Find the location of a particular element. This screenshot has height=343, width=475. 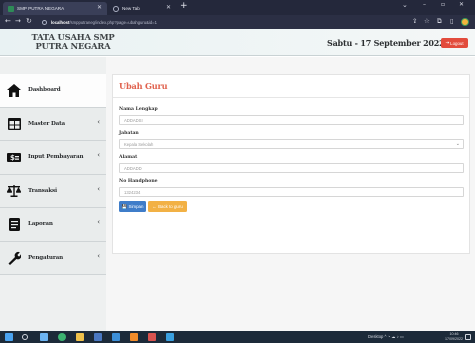

sidebar-item-transaksi: Transaksi ‹ is located at coordinates (53, 191).